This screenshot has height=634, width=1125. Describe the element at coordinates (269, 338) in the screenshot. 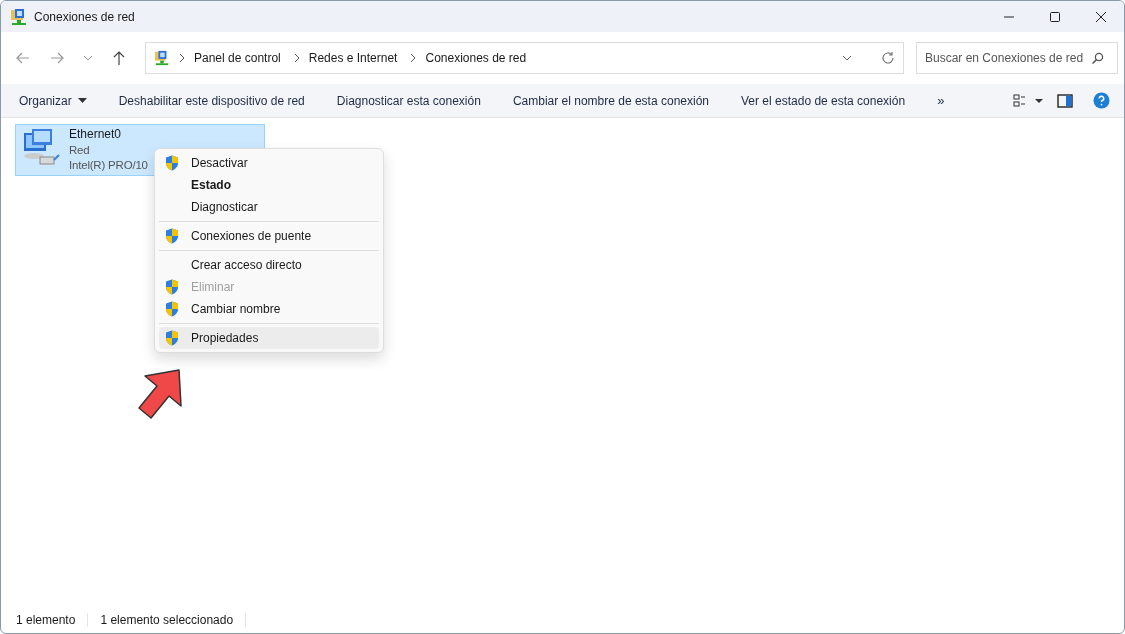

I see `menu-item: Propiedades` at that location.